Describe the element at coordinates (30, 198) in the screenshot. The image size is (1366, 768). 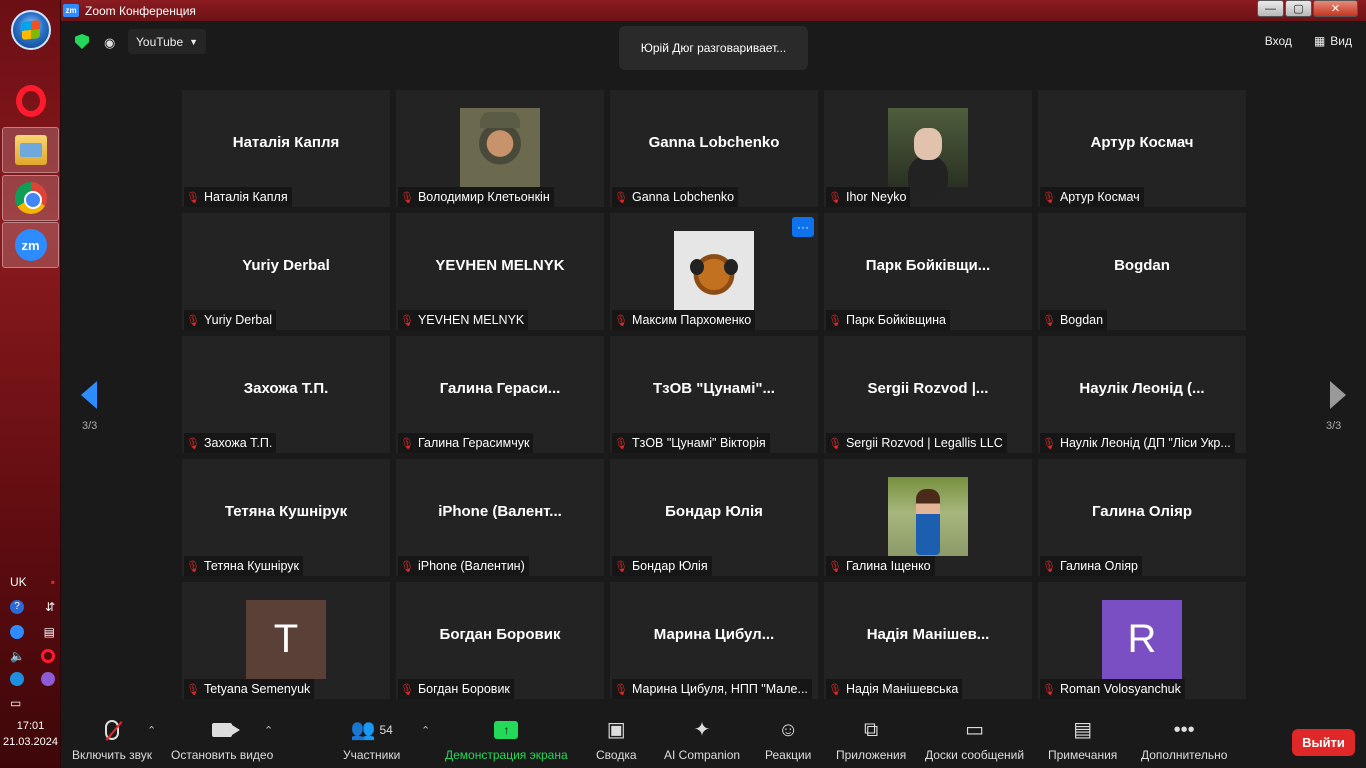
I see `chrome-taskbar-button` at that location.